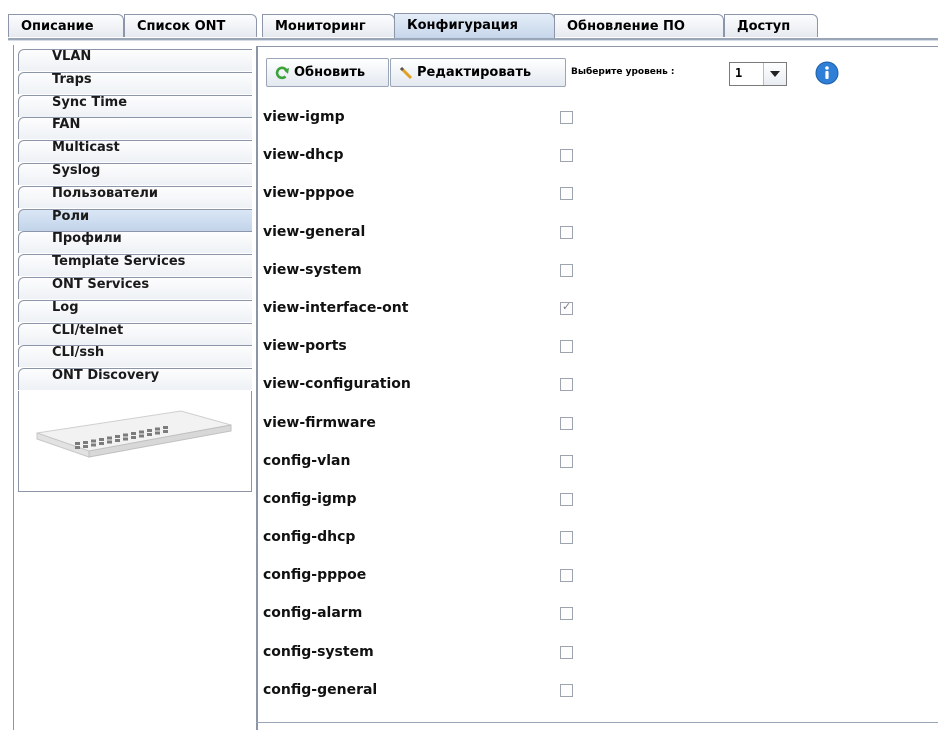  What do you see at coordinates (66, 25) in the screenshot?
I see `tab-description: Описание` at bounding box center [66, 25].